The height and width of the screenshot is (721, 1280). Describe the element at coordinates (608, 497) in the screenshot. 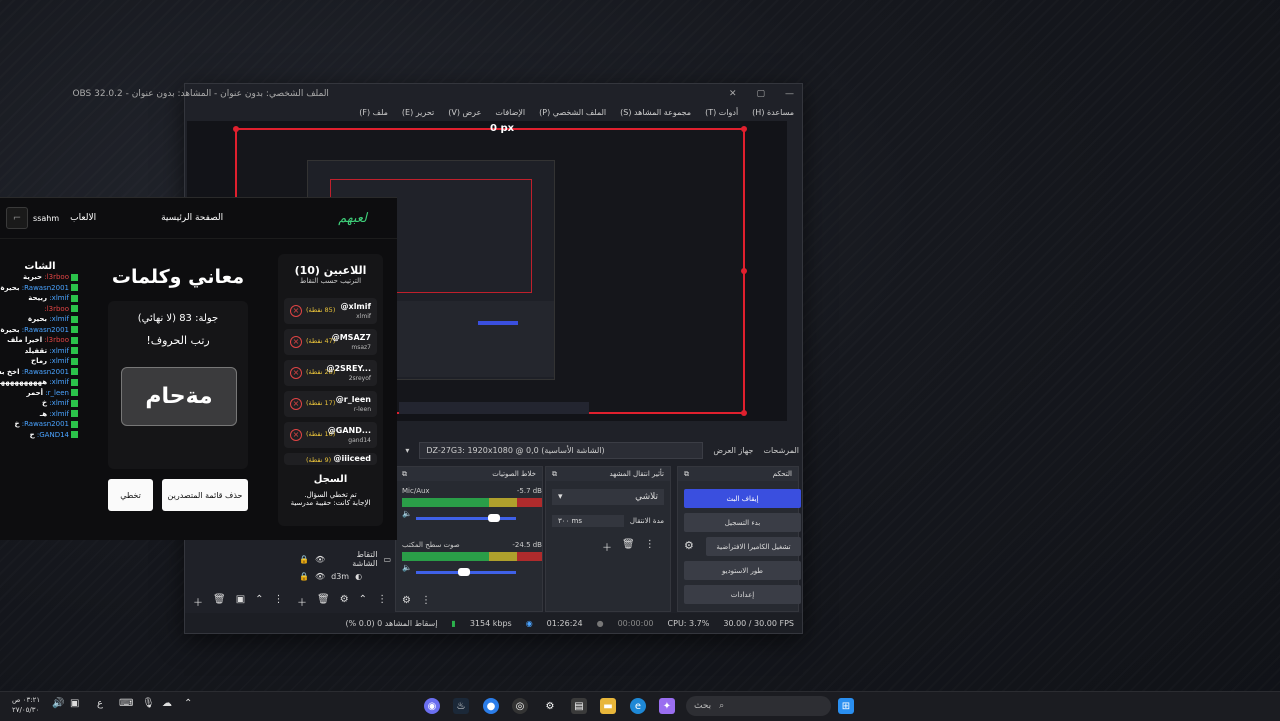

I see `transition-select: تلاشي ▾` at that location.